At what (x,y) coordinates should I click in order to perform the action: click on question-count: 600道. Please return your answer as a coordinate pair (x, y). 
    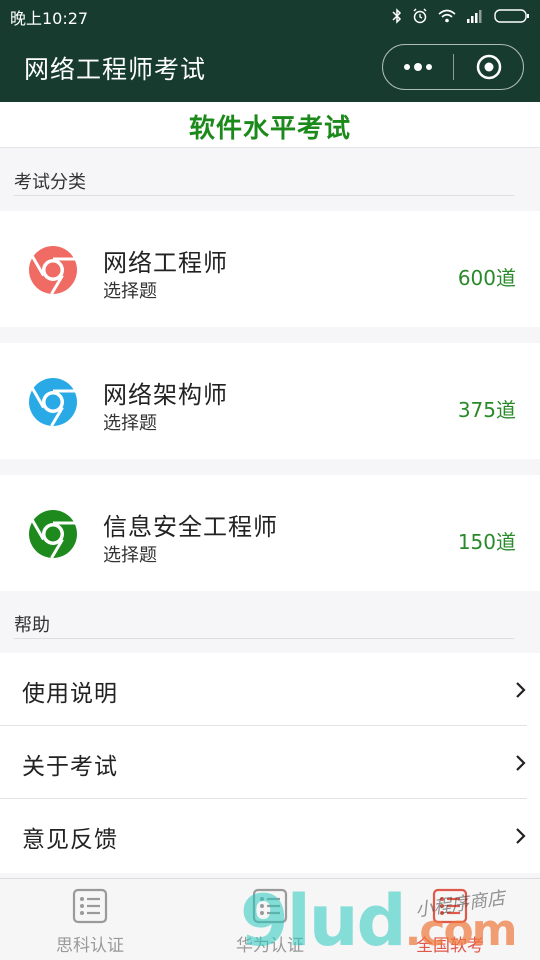
    Looking at the image, I should click on (486, 278).